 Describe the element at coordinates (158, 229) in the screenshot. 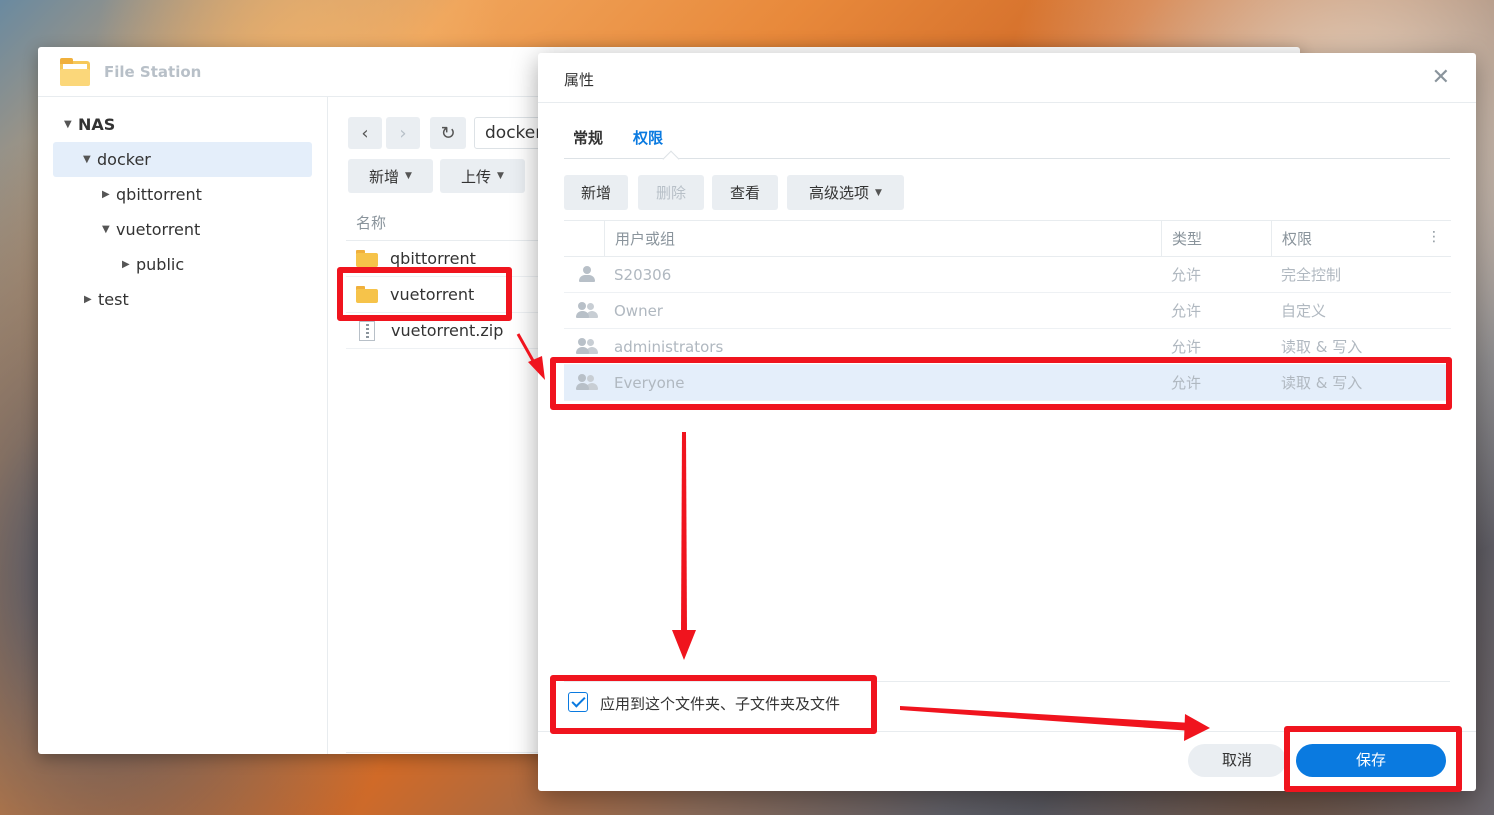

I see `tree-item-label: vuetorrent` at that location.